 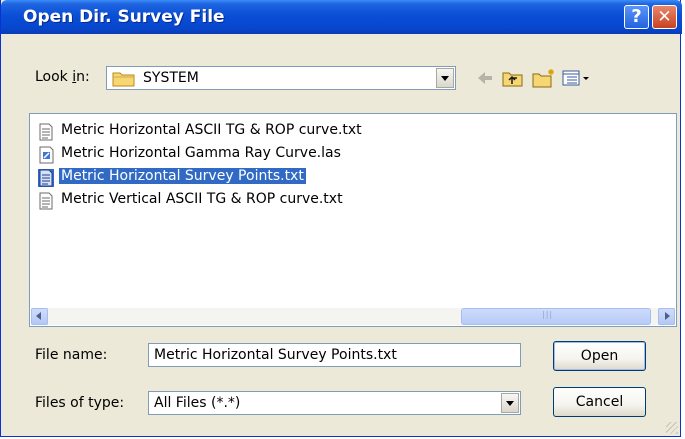 I want to click on question-mark-icon: ?, so click(x=636, y=16).